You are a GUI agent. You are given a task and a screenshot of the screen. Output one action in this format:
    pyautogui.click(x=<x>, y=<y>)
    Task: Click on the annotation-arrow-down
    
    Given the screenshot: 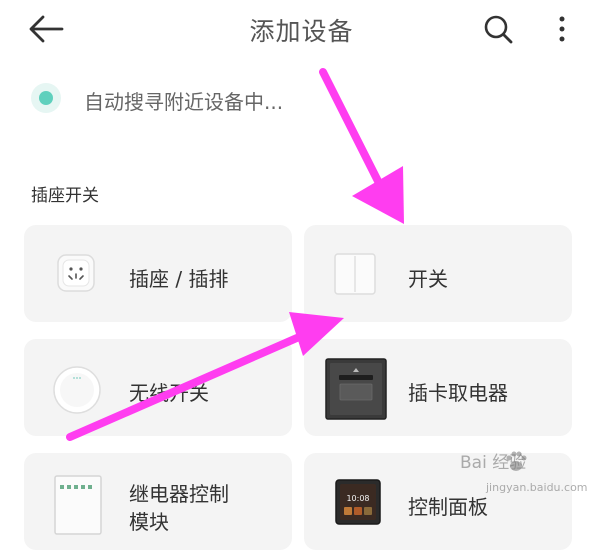 What is the action you would take?
    pyautogui.click(x=361, y=146)
    